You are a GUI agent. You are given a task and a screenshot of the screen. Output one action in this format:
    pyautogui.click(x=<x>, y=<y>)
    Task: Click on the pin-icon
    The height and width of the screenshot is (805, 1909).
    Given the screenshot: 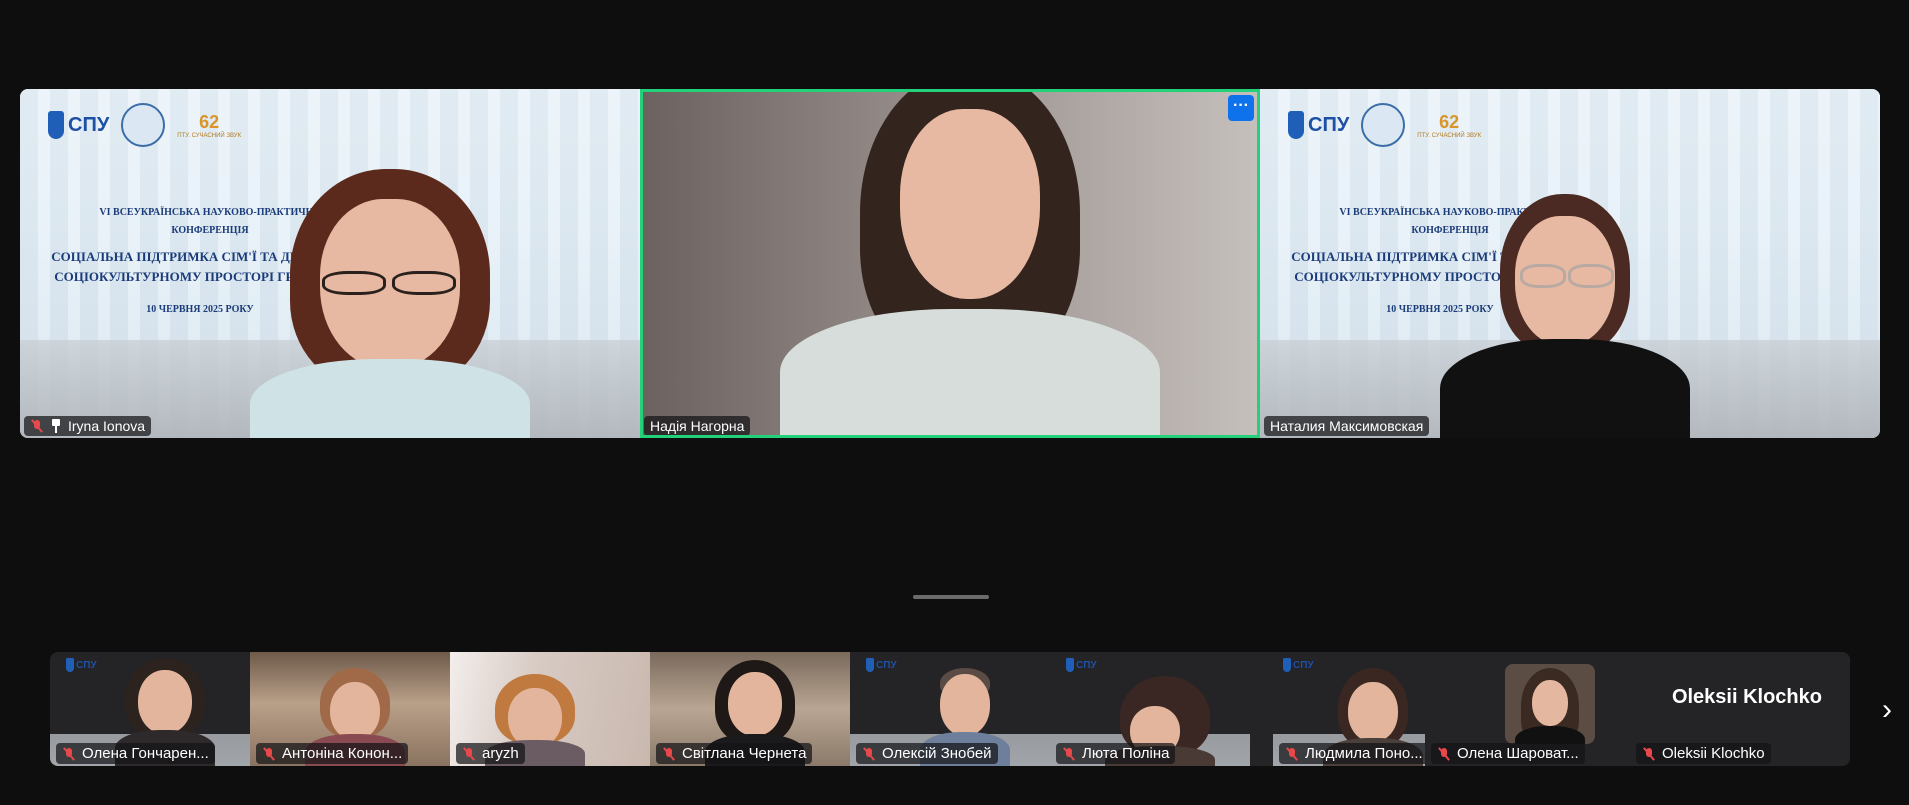 What is the action you would take?
    pyautogui.click(x=56, y=426)
    